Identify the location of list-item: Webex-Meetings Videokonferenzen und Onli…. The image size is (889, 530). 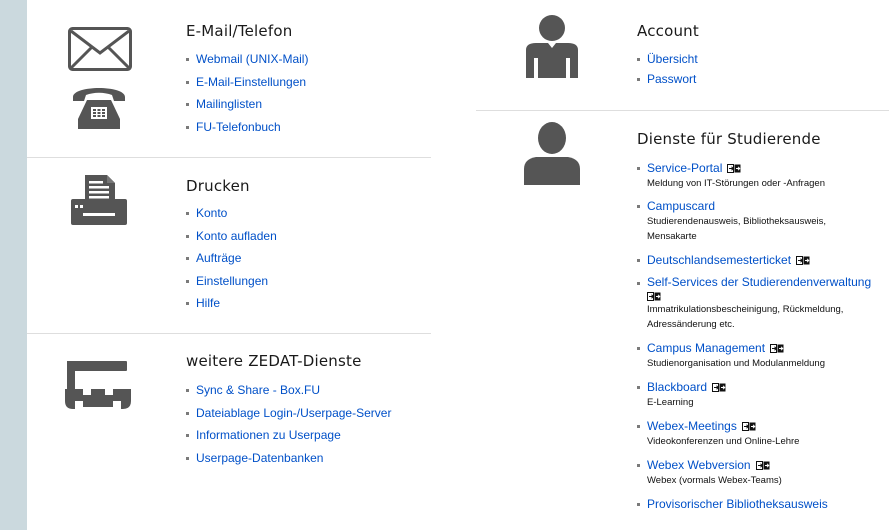
(762, 433).